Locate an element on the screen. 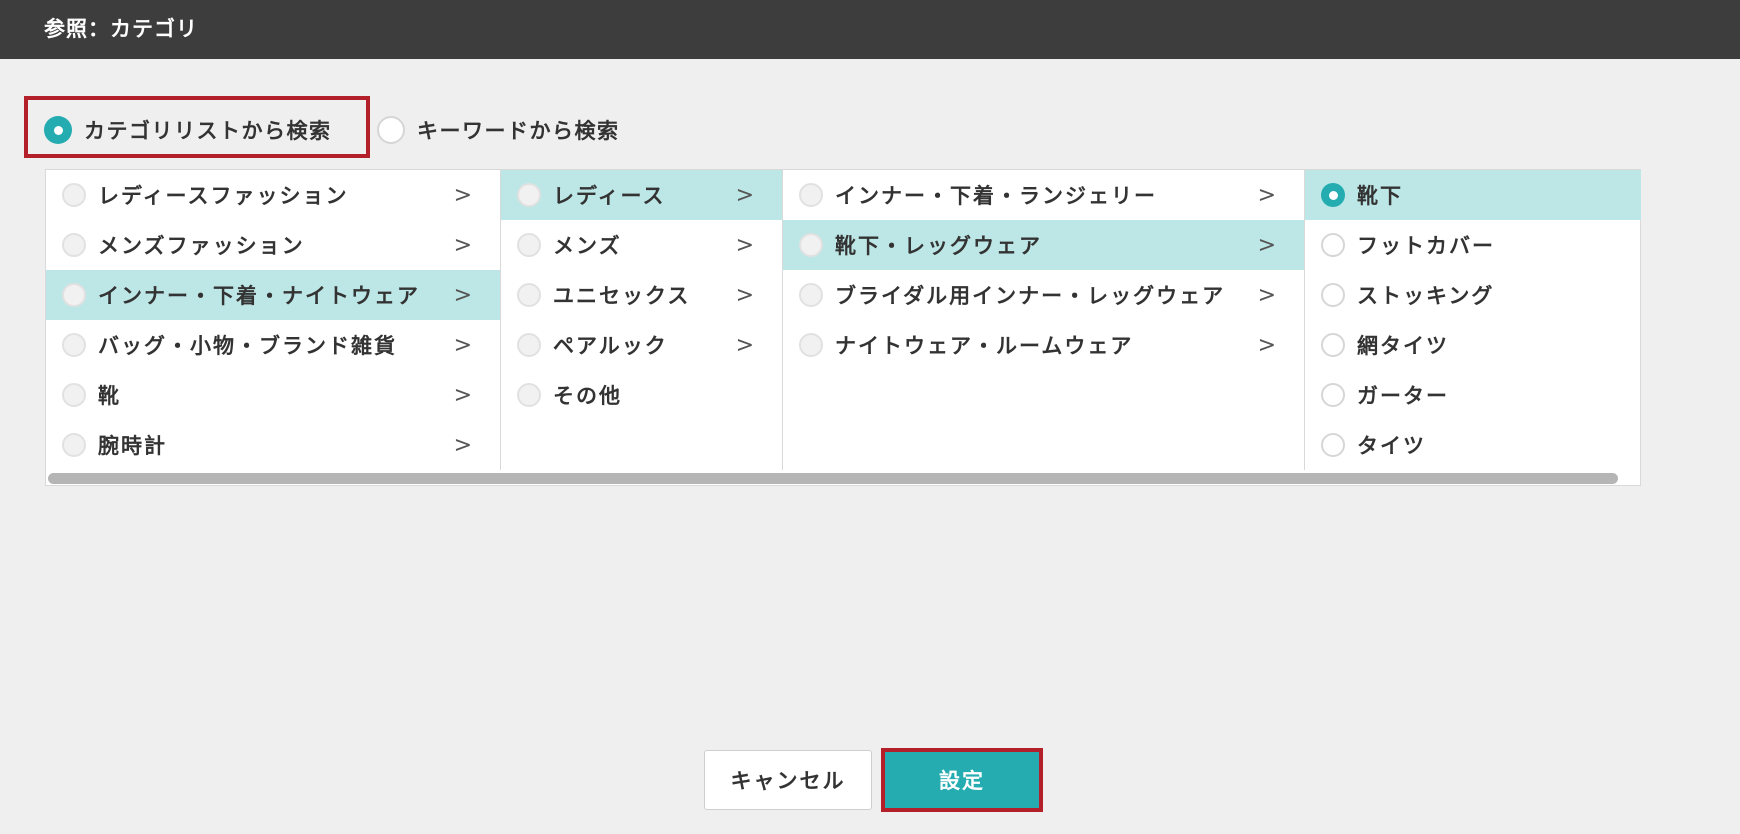 The width and height of the screenshot is (1740, 834). category-item: メンズ > is located at coordinates (641, 245).